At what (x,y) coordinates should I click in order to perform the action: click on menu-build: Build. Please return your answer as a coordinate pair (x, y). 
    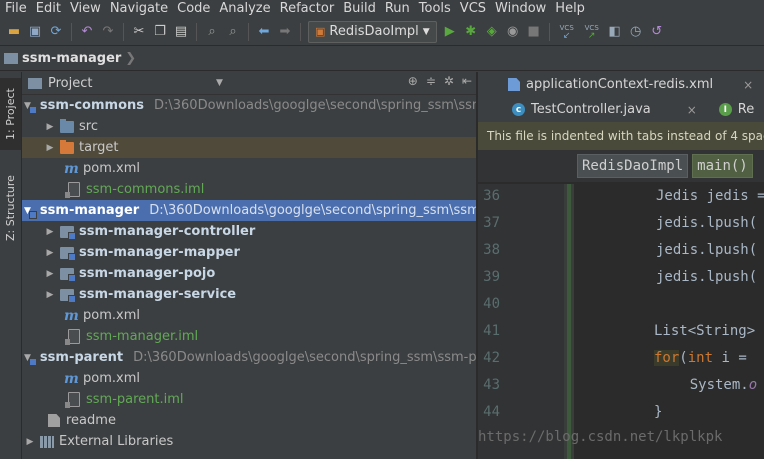
    Looking at the image, I should click on (359, 8).